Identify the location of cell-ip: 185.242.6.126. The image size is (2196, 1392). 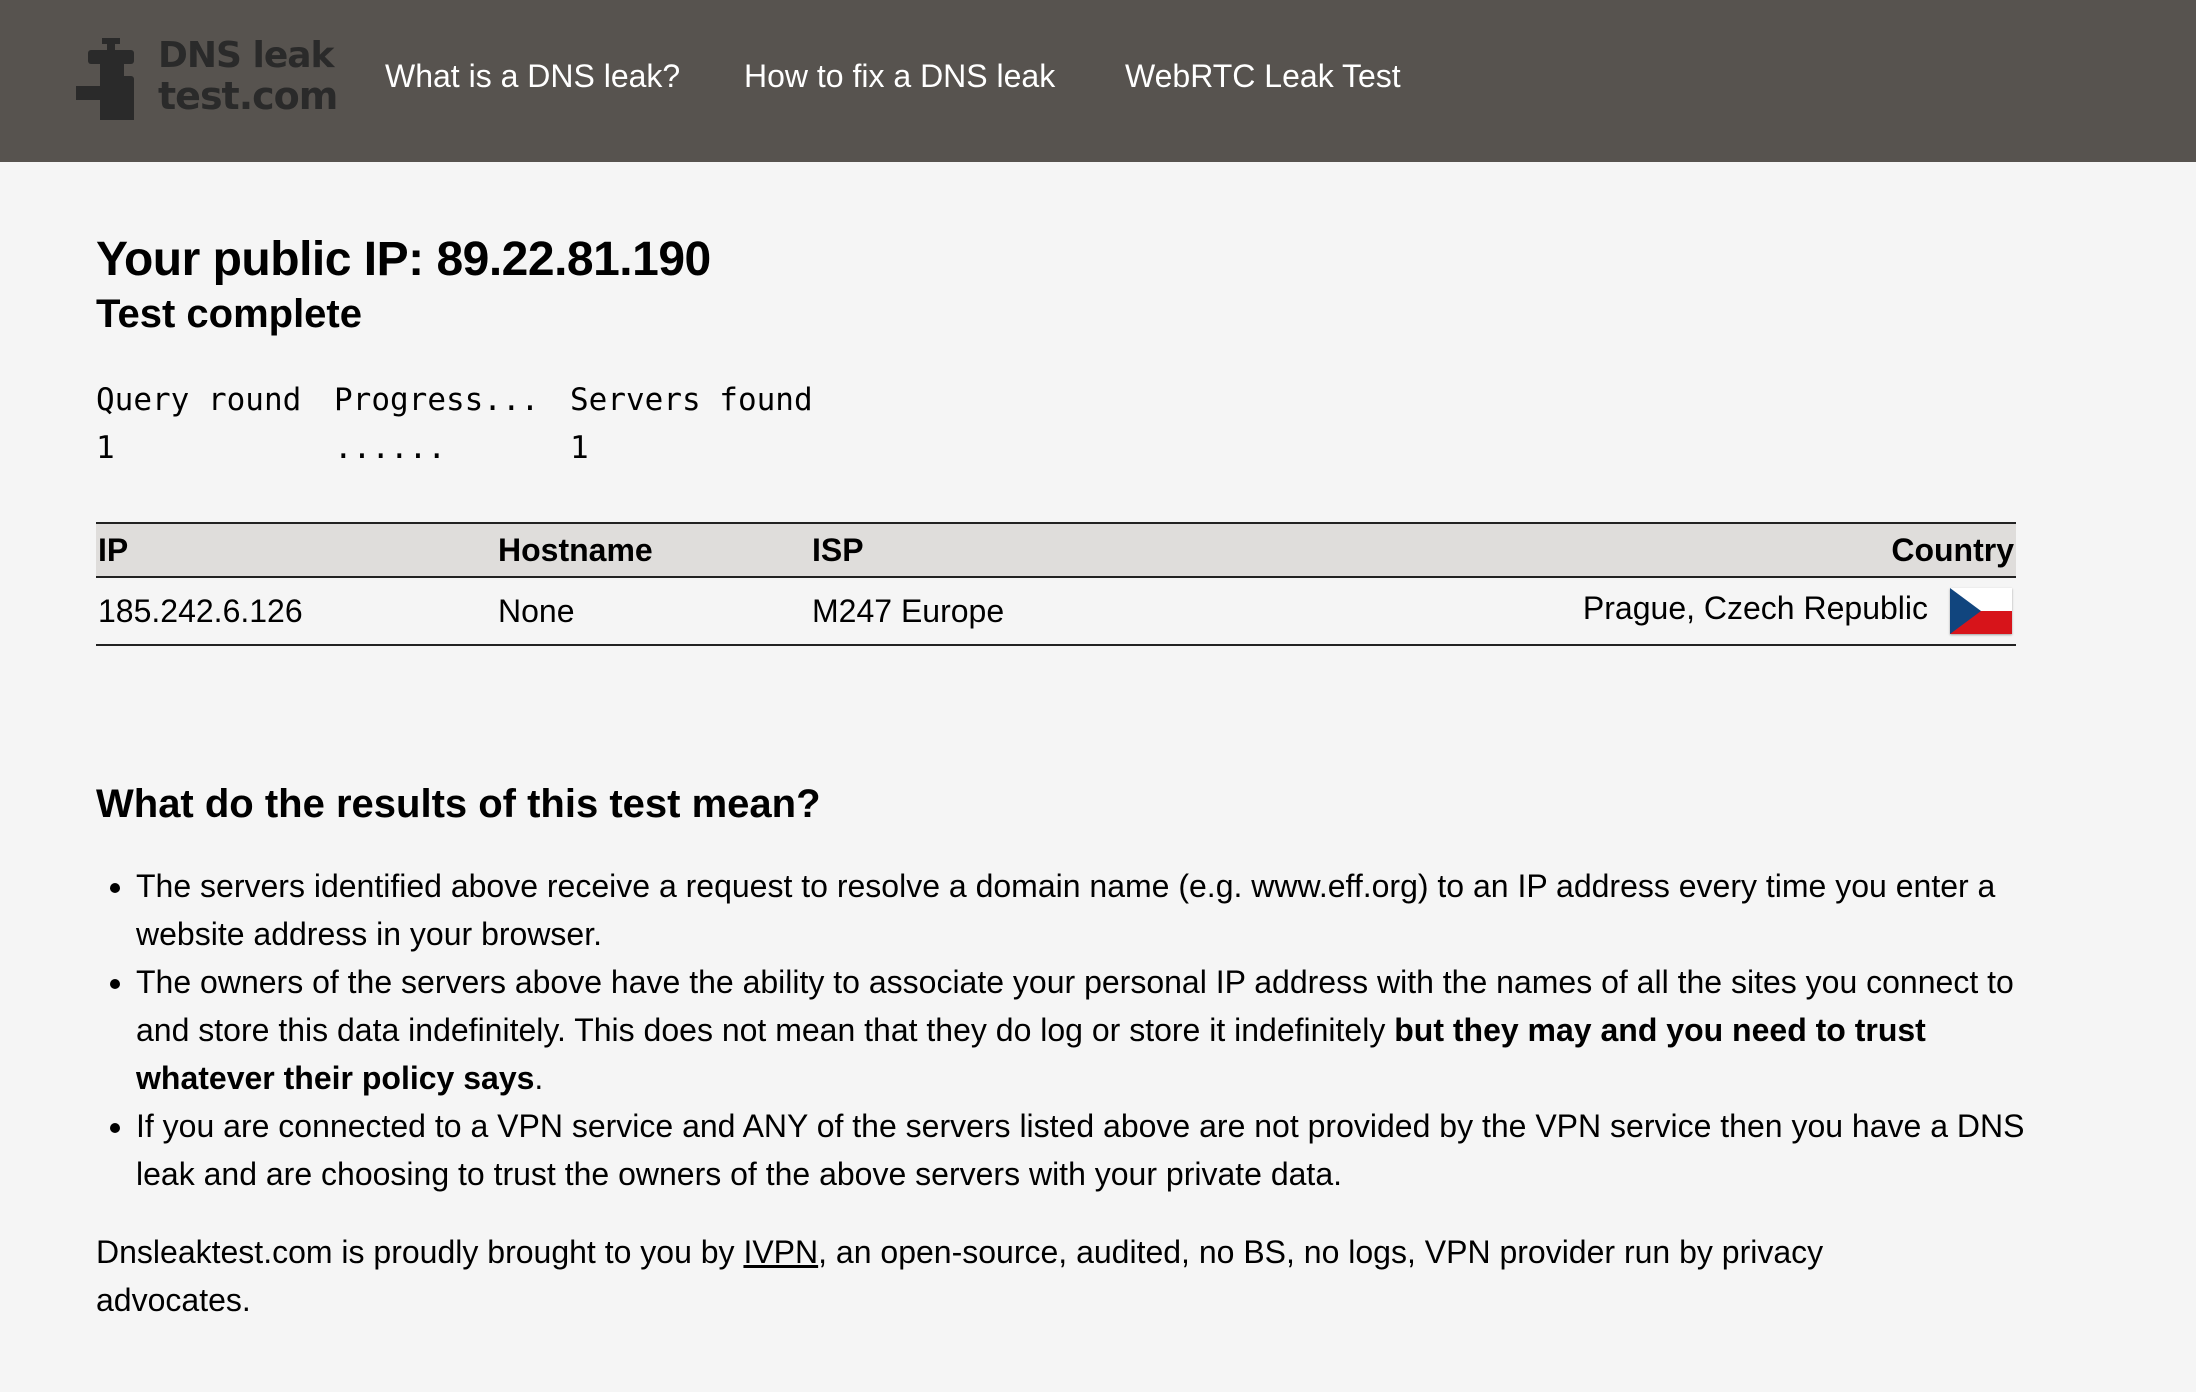
(296, 611).